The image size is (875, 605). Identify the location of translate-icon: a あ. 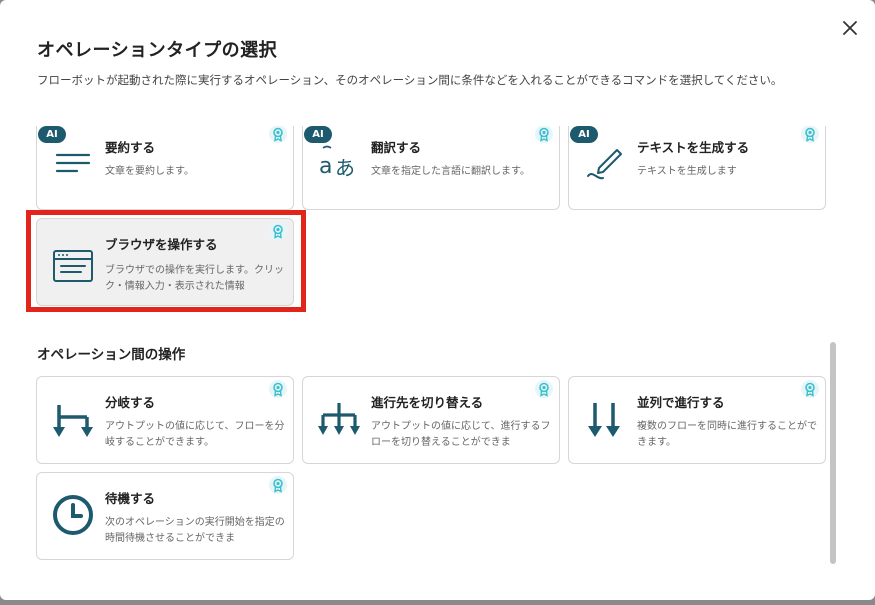
(339, 162).